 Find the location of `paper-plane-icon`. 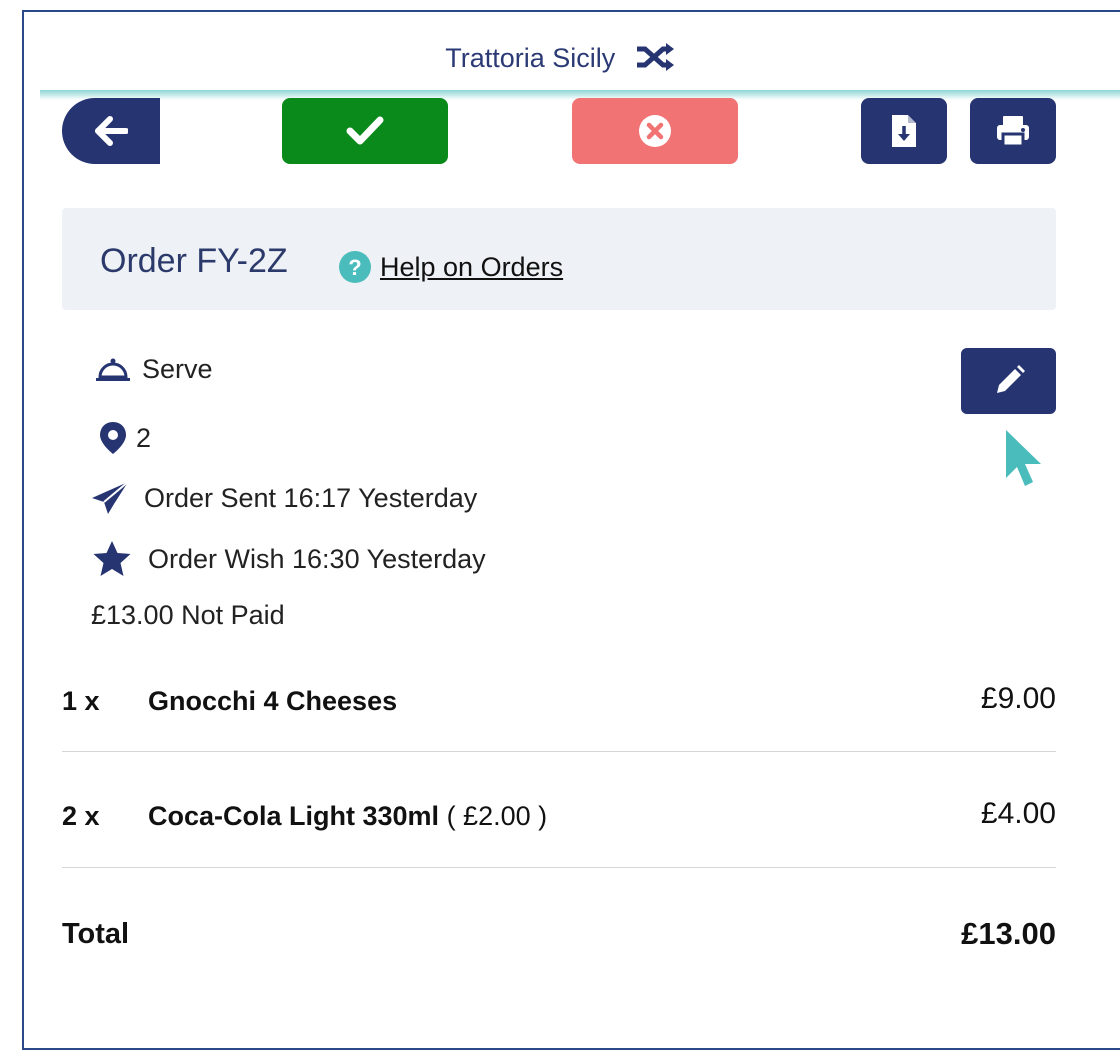

paper-plane-icon is located at coordinates (110, 498).